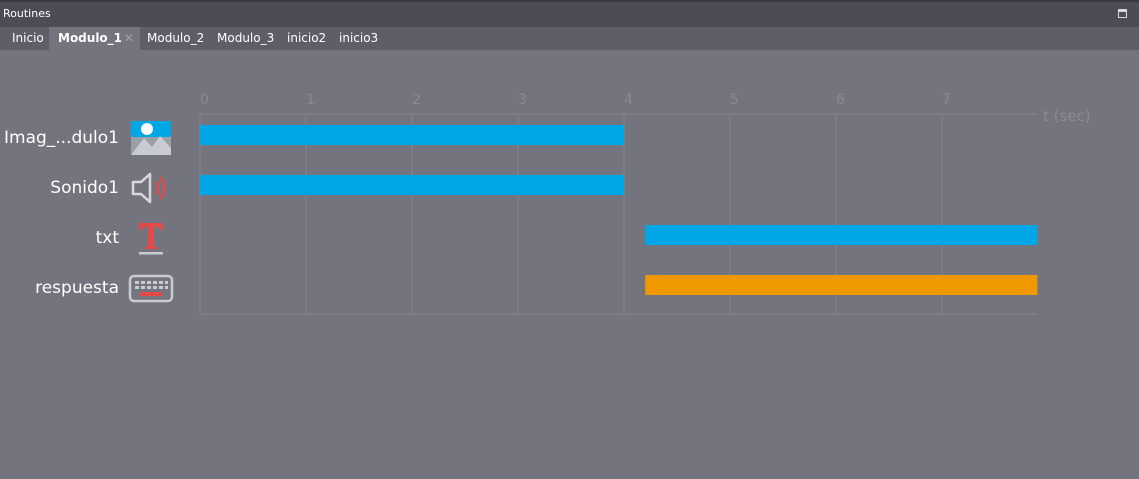  I want to click on tab-inicio3: inicio3, so click(358, 38).